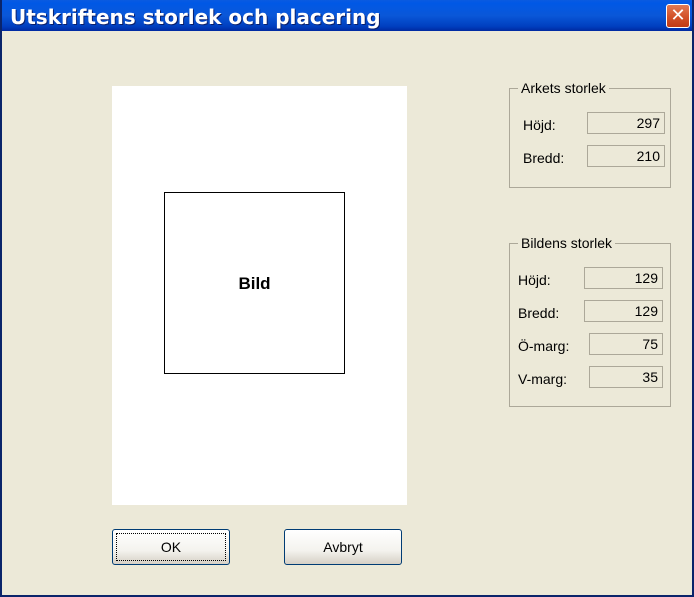 The image size is (694, 597). I want to click on top-margin-field: 75, so click(626, 344).